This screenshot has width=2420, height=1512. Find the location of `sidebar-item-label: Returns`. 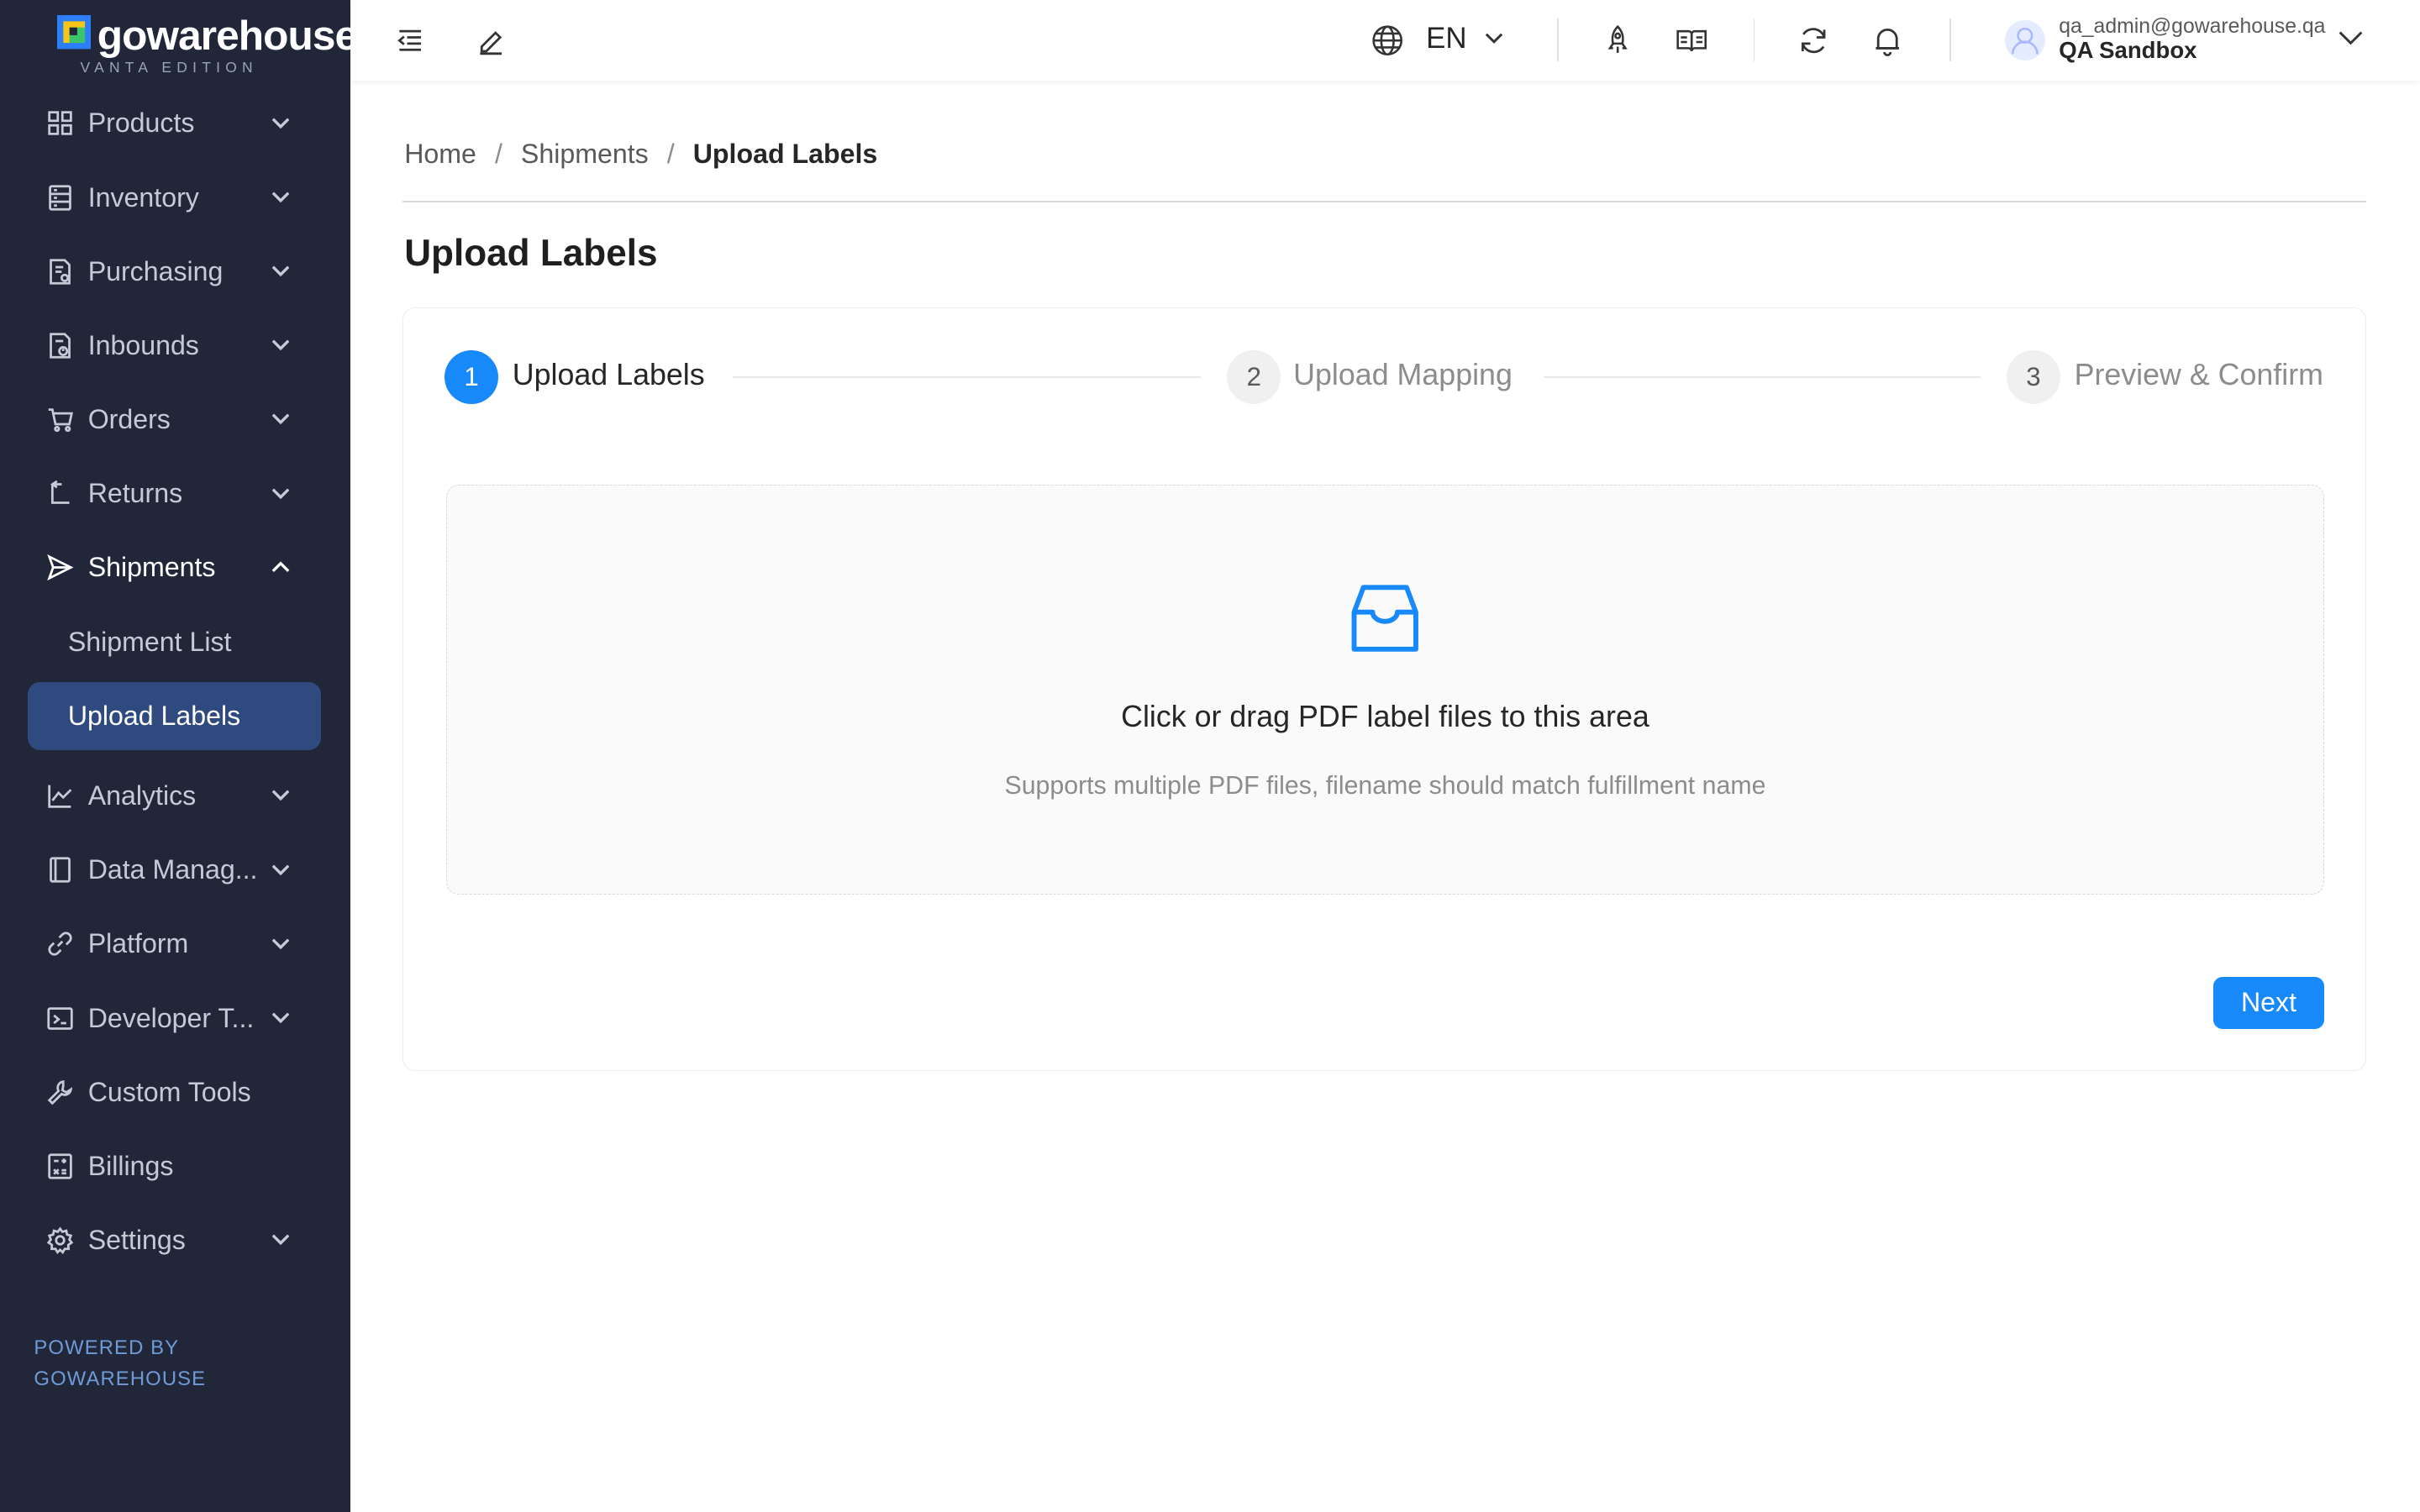

sidebar-item-label: Returns is located at coordinates (135, 493).